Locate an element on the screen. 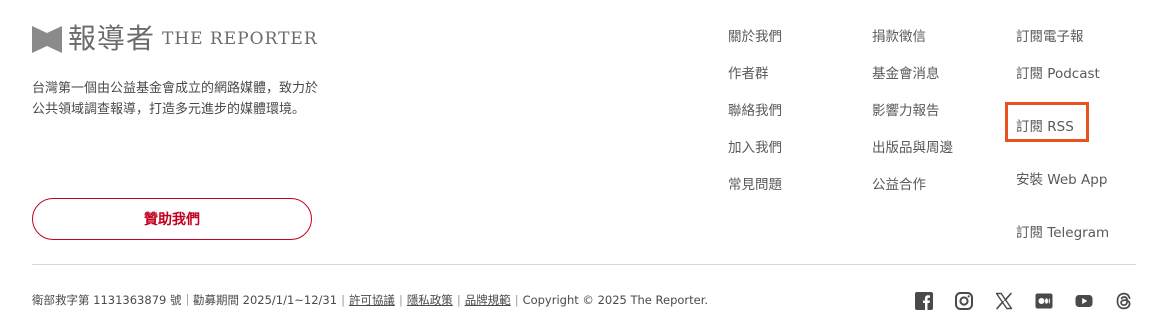  link-foundation-news: 基金會消息 is located at coordinates (906, 72).